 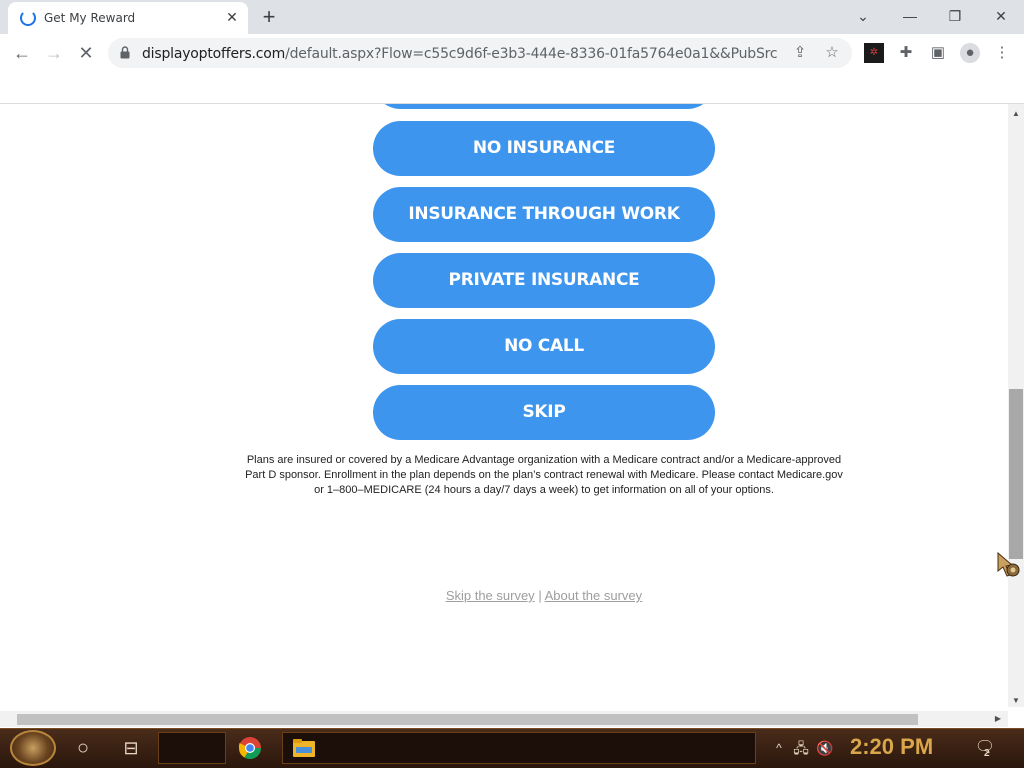 I want to click on task-view-icon: ⊟, so click(x=131, y=748).